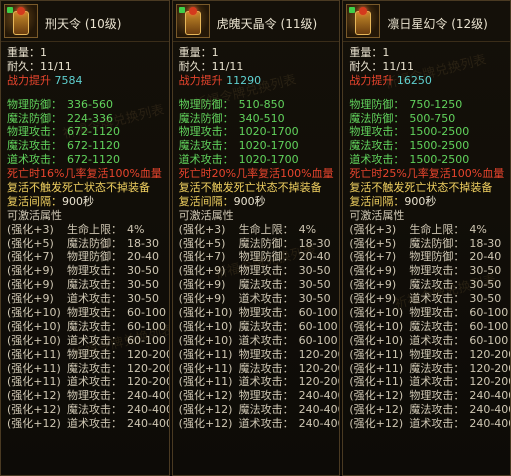 Image resolution: width=511 pixels, height=476 pixels. I want to click on revive-chance: 死亡时16%几率复活100%血量, so click(84, 174).